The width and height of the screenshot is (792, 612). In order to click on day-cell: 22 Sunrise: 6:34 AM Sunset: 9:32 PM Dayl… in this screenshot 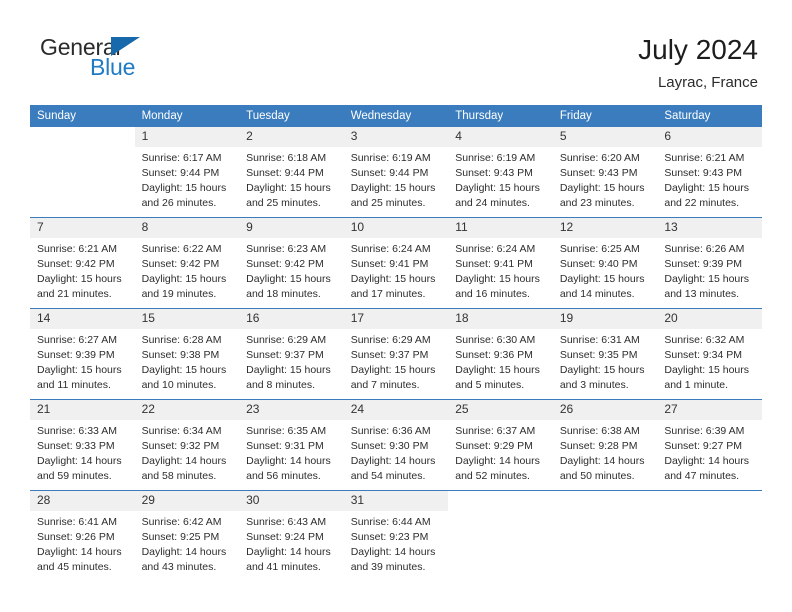, I will do `click(187, 445)`.